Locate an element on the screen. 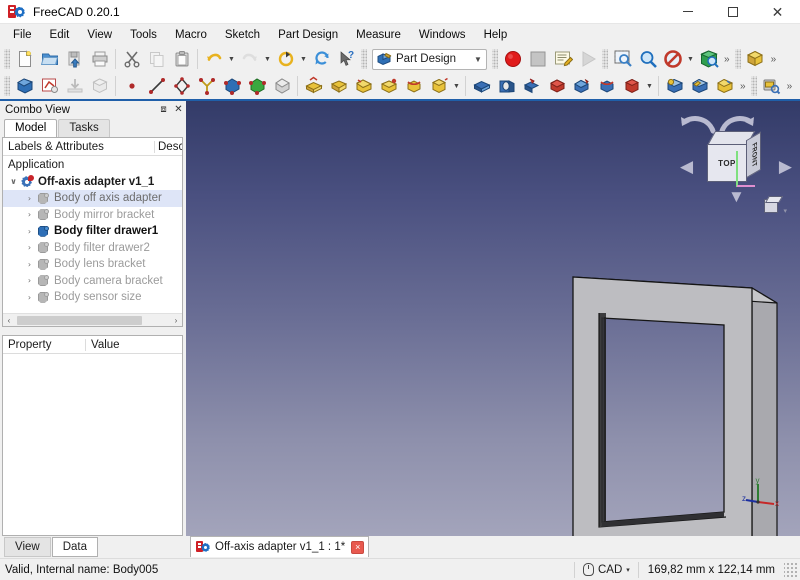  navigation-mode-selector: CAD ▾ is located at coordinates (606, 570).